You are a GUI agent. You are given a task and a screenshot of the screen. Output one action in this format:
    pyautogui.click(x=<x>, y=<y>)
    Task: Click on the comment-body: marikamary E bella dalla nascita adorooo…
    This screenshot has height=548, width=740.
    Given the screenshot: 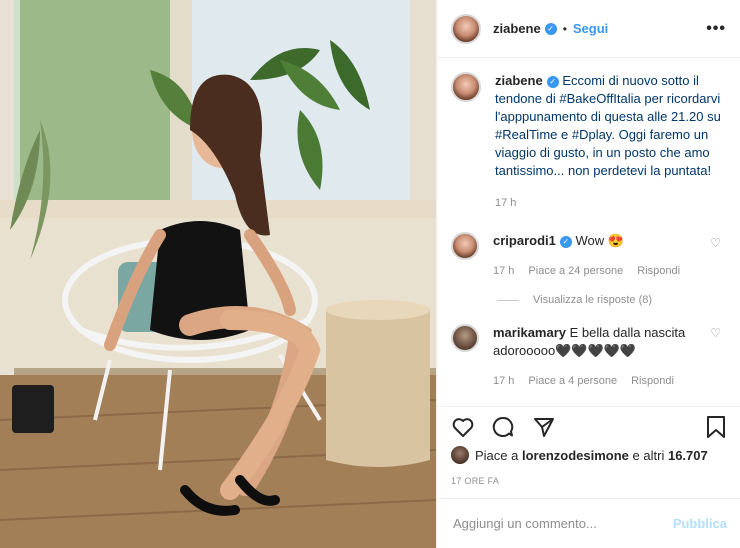 What is the action you would take?
    pyautogui.click(x=596, y=357)
    